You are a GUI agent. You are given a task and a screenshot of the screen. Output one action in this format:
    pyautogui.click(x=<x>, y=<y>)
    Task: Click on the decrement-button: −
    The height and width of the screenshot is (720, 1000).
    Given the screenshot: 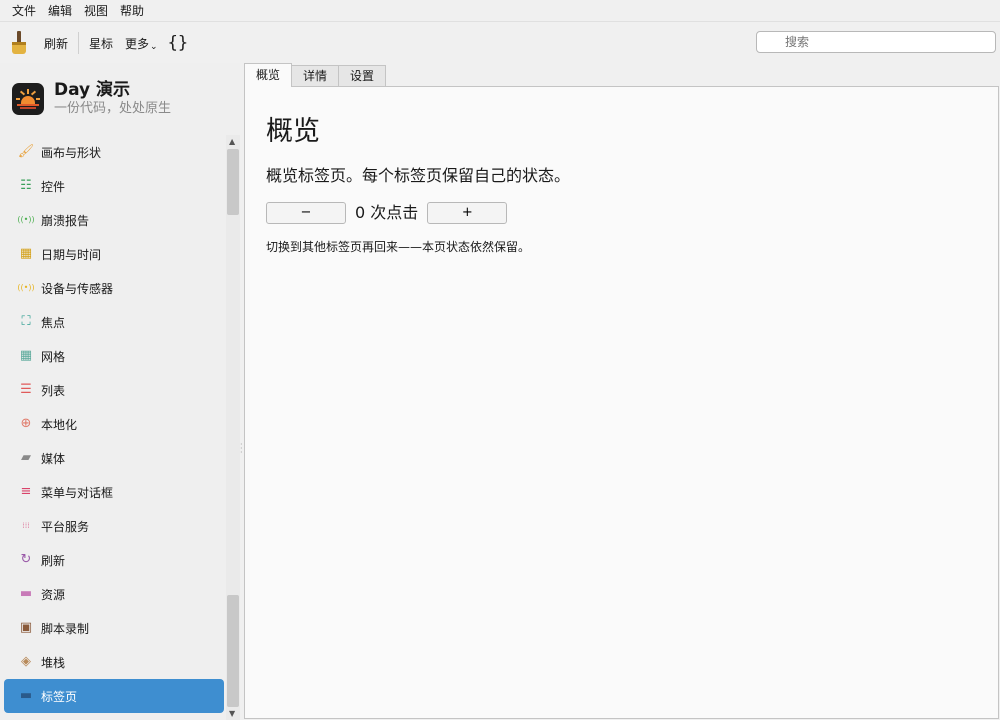 What is the action you would take?
    pyautogui.click(x=306, y=213)
    